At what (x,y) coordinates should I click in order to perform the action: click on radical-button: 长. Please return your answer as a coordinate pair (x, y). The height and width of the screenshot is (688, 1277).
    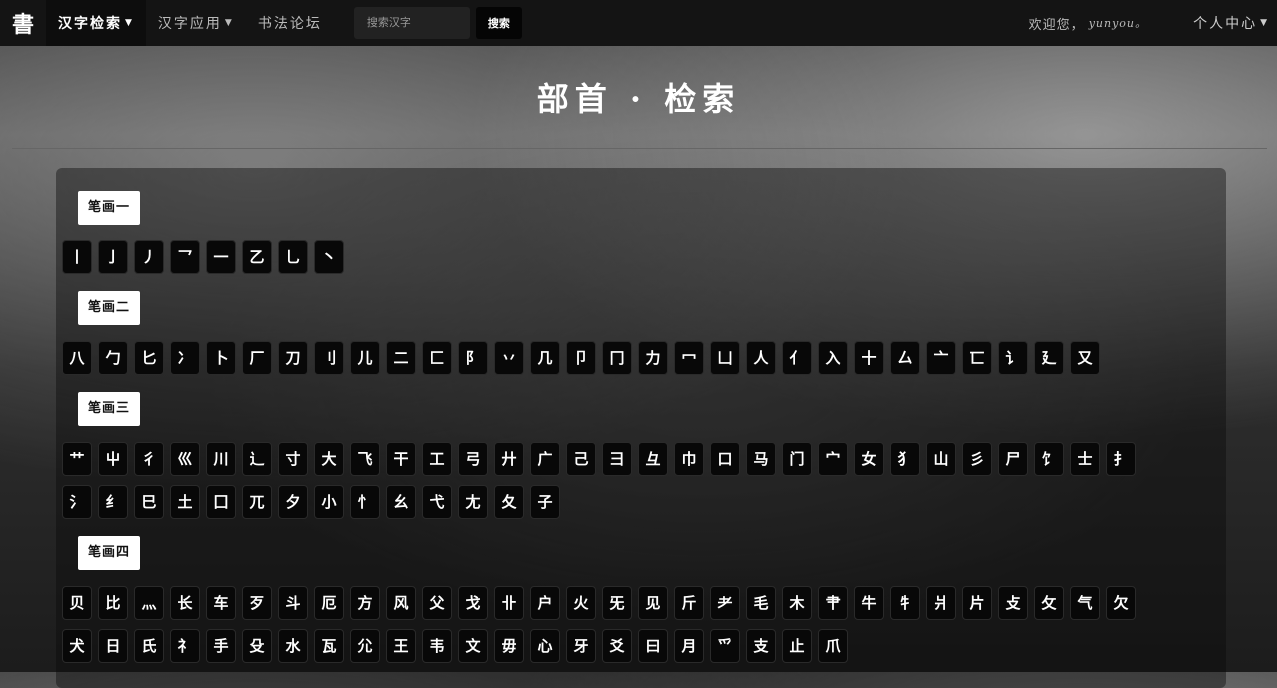
    Looking at the image, I should click on (185, 603).